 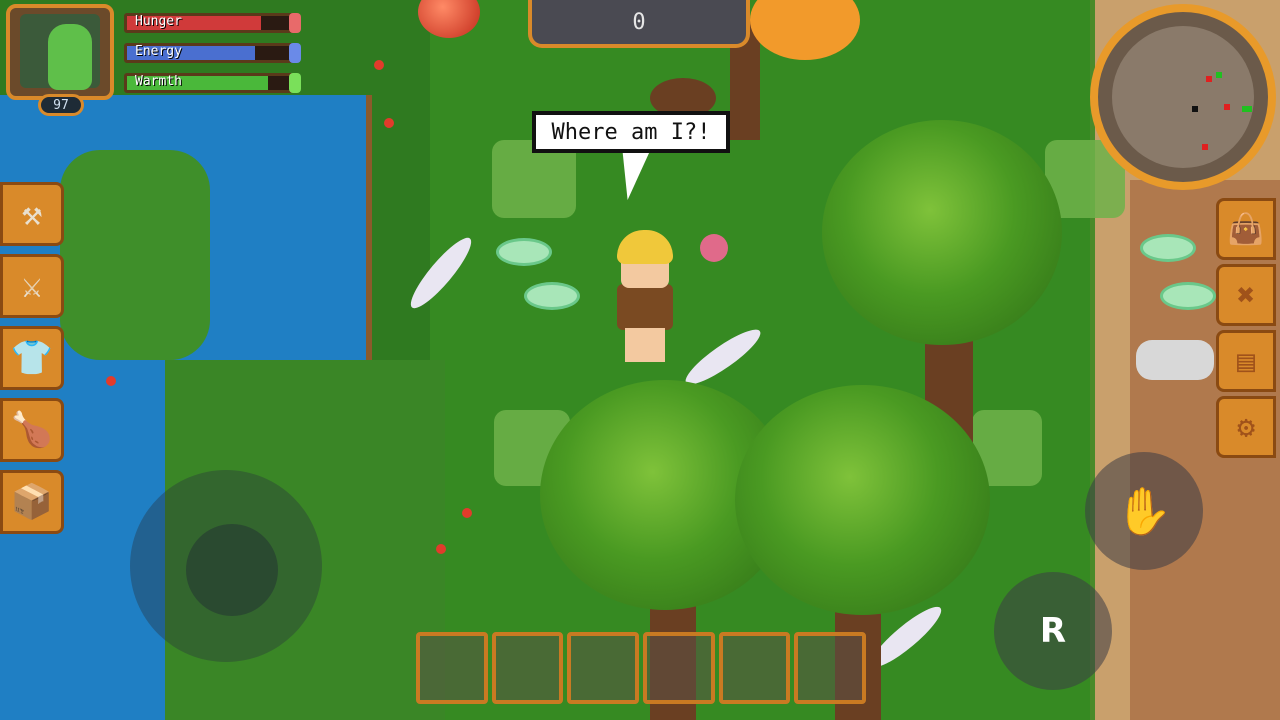 What do you see at coordinates (70, 57) in the screenshot?
I see `avatar` at bounding box center [70, 57].